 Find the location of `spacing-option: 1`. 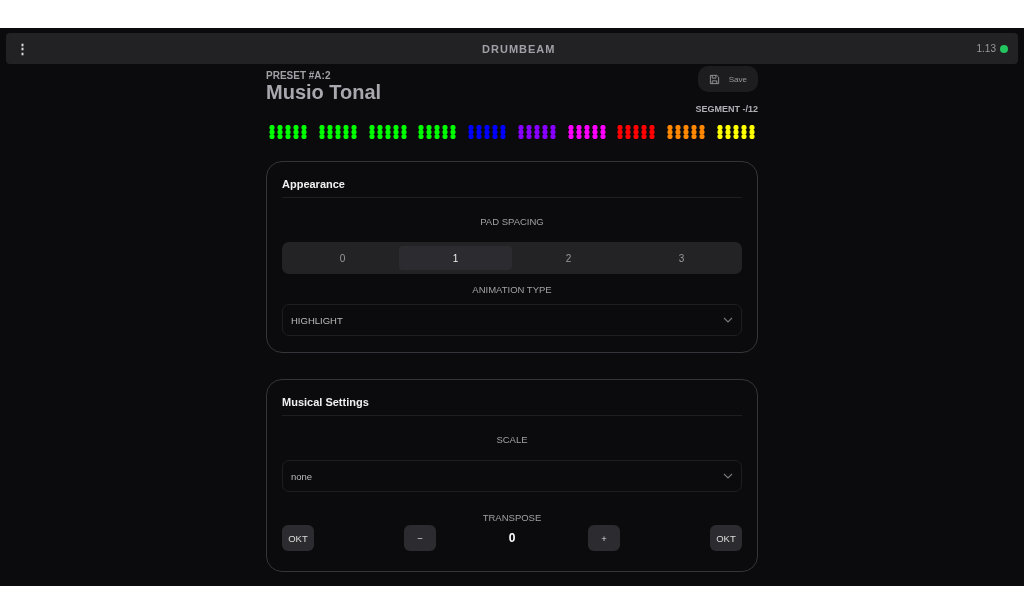

spacing-option: 1 is located at coordinates (455, 258).